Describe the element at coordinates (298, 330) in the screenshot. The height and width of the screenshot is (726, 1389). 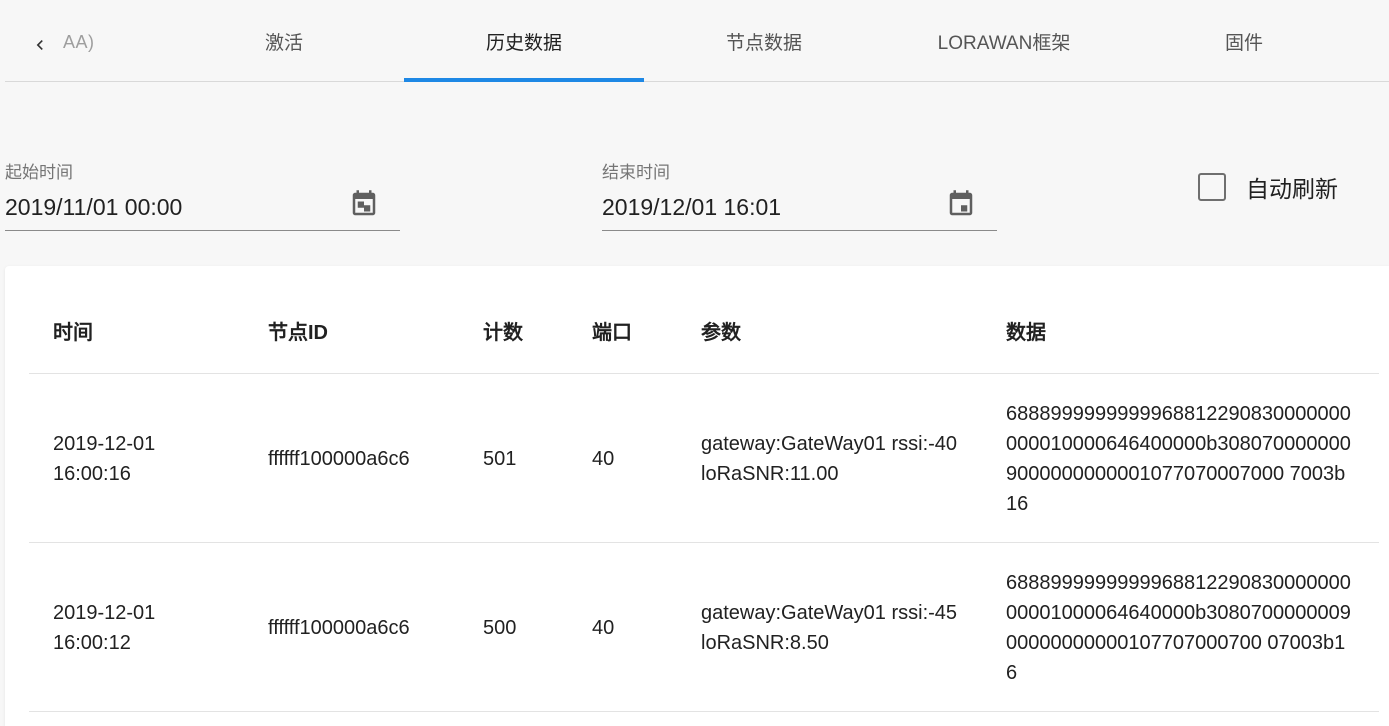
I see `header-node-id: 节点ID` at that location.